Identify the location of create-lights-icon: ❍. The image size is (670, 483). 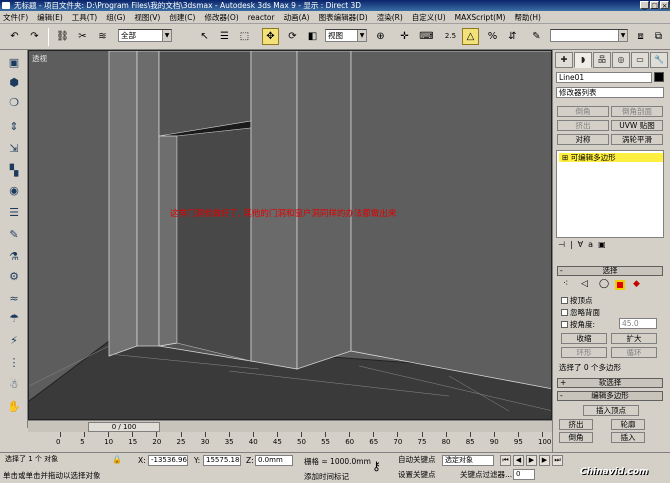
(14, 103).